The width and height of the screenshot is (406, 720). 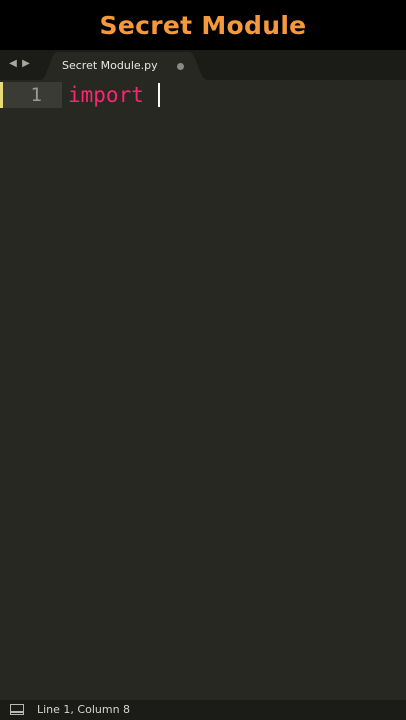 I want to click on tab-label: Secret Module.py, so click(x=110, y=65).